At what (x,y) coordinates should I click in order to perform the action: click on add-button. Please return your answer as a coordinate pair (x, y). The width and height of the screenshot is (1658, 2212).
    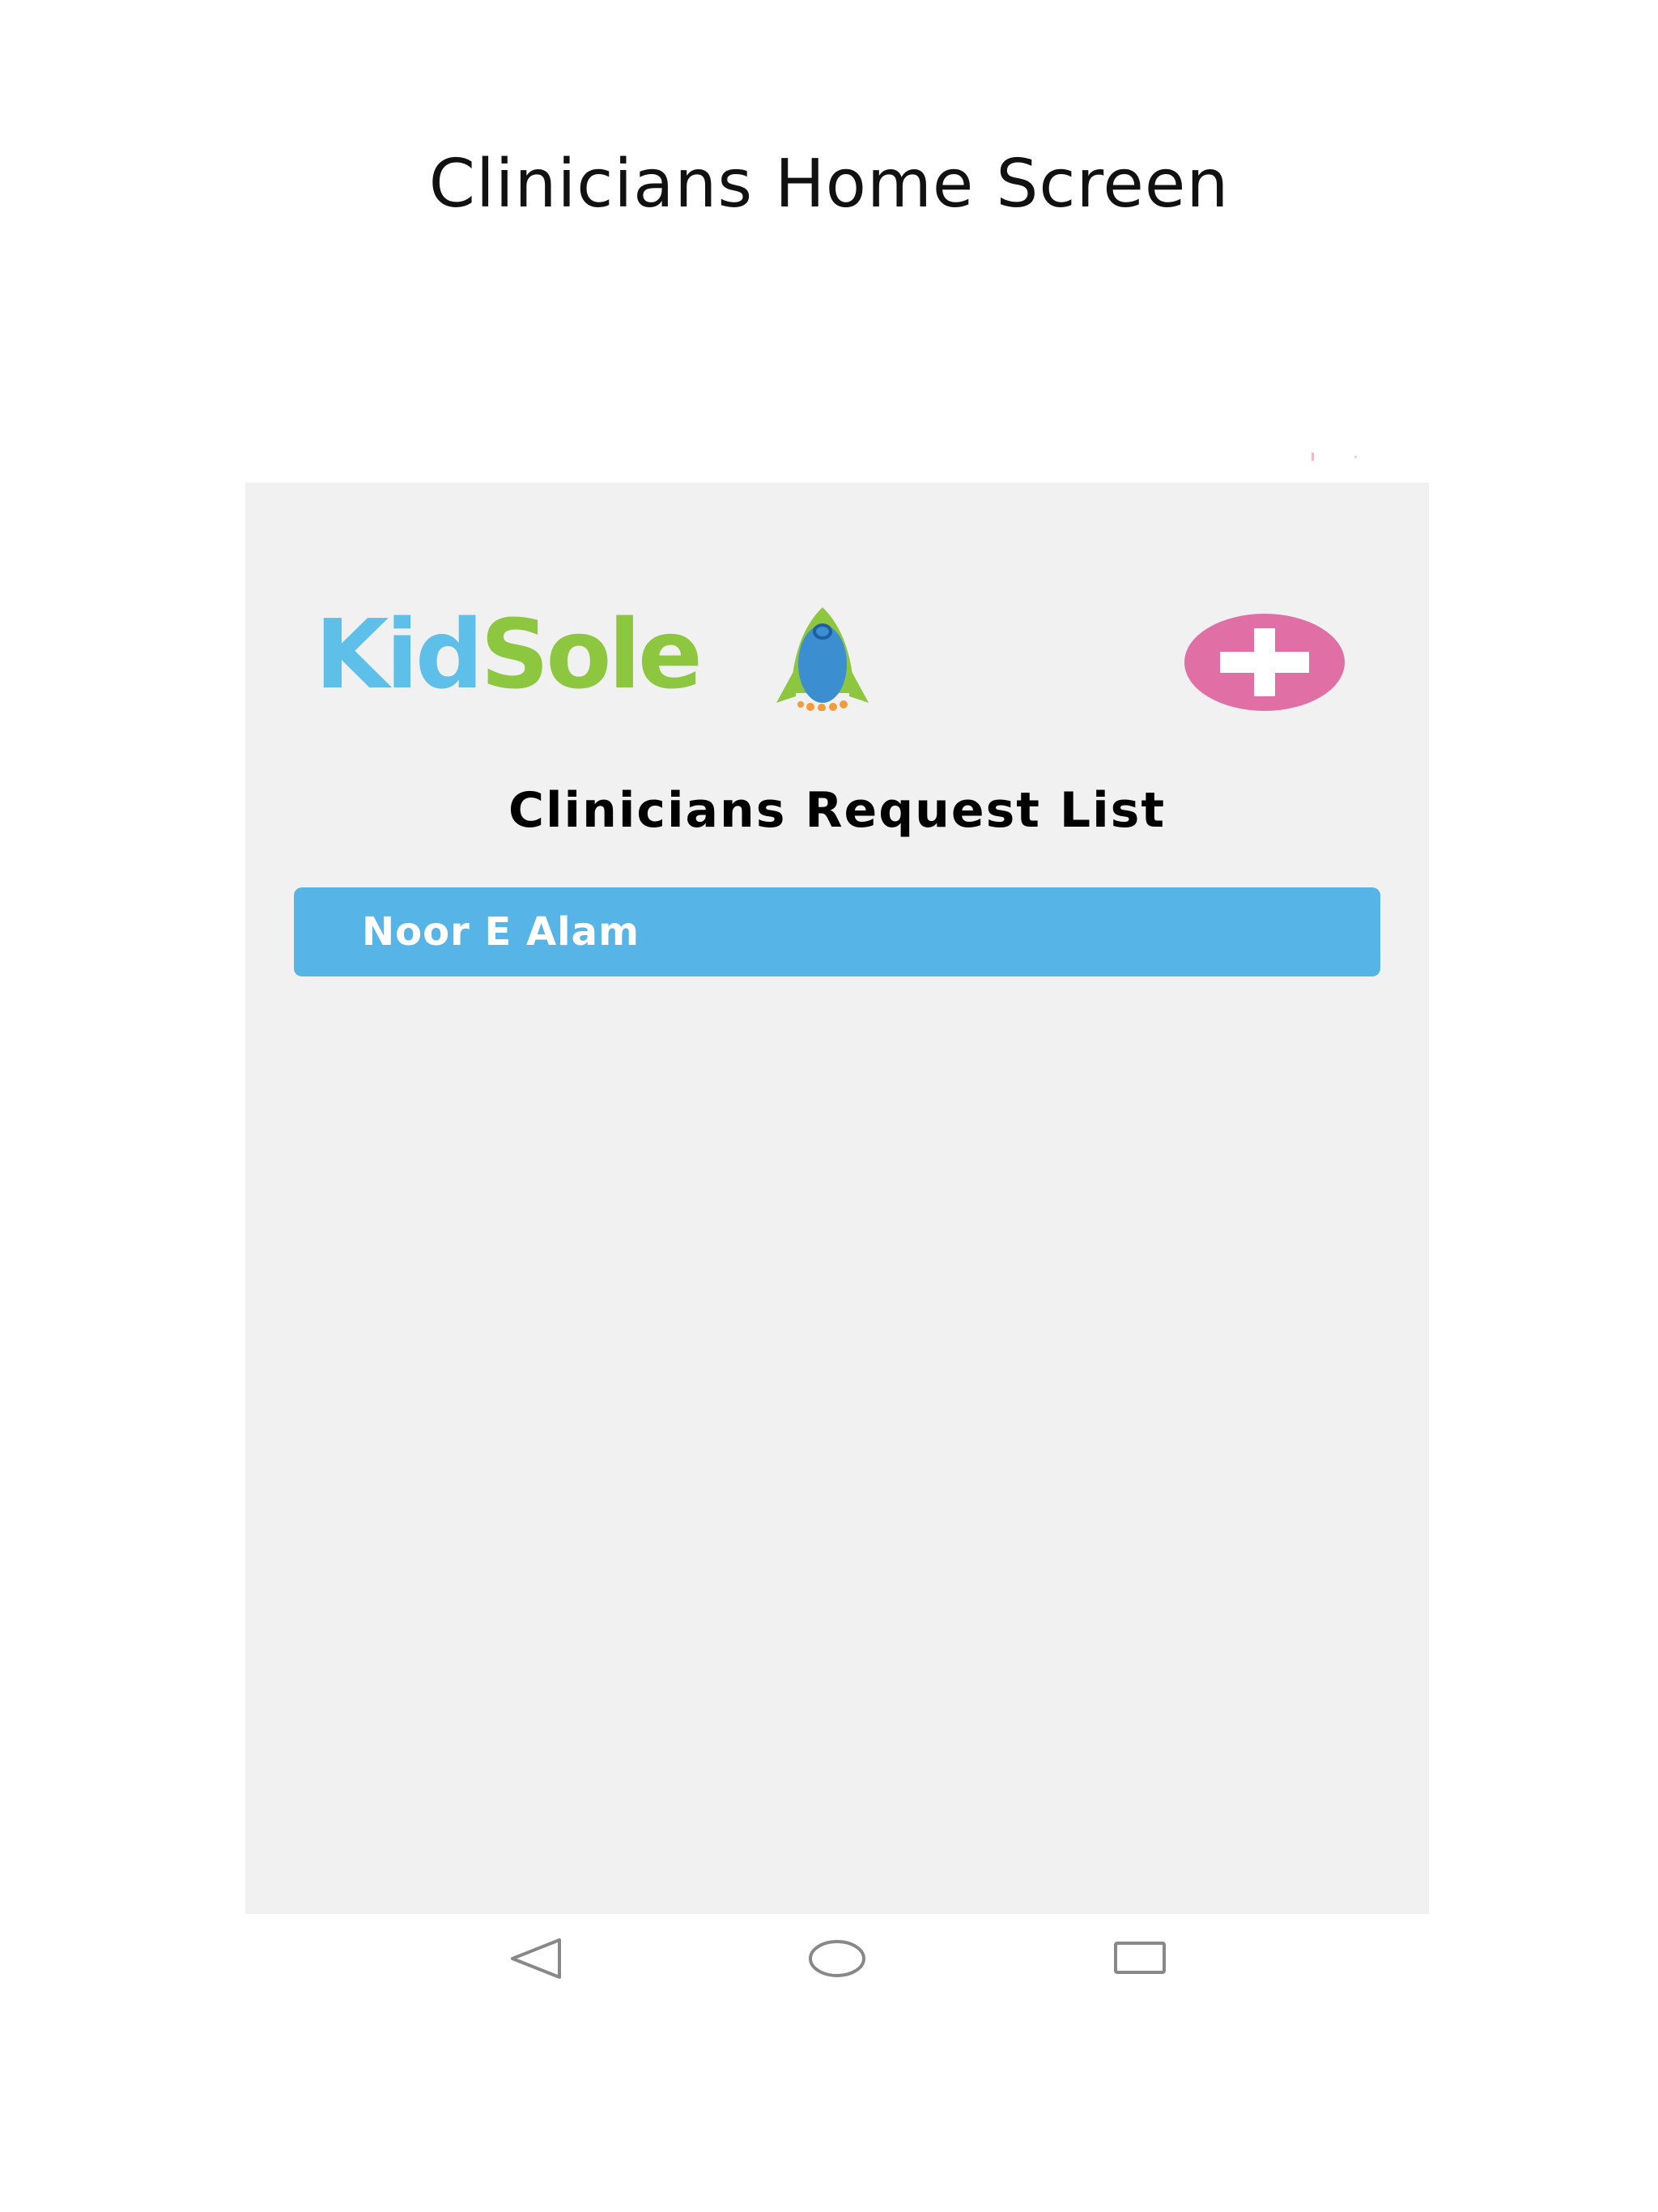
    Looking at the image, I should click on (1264, 662).